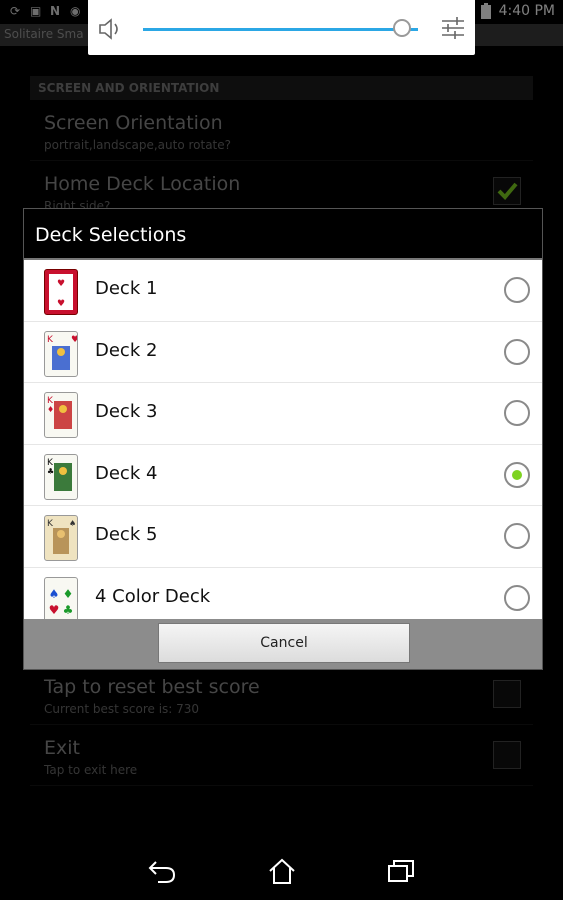 The width and height of the screenshot is (563, 900). I want to click on deck-radio-selected, so click(517, 474).